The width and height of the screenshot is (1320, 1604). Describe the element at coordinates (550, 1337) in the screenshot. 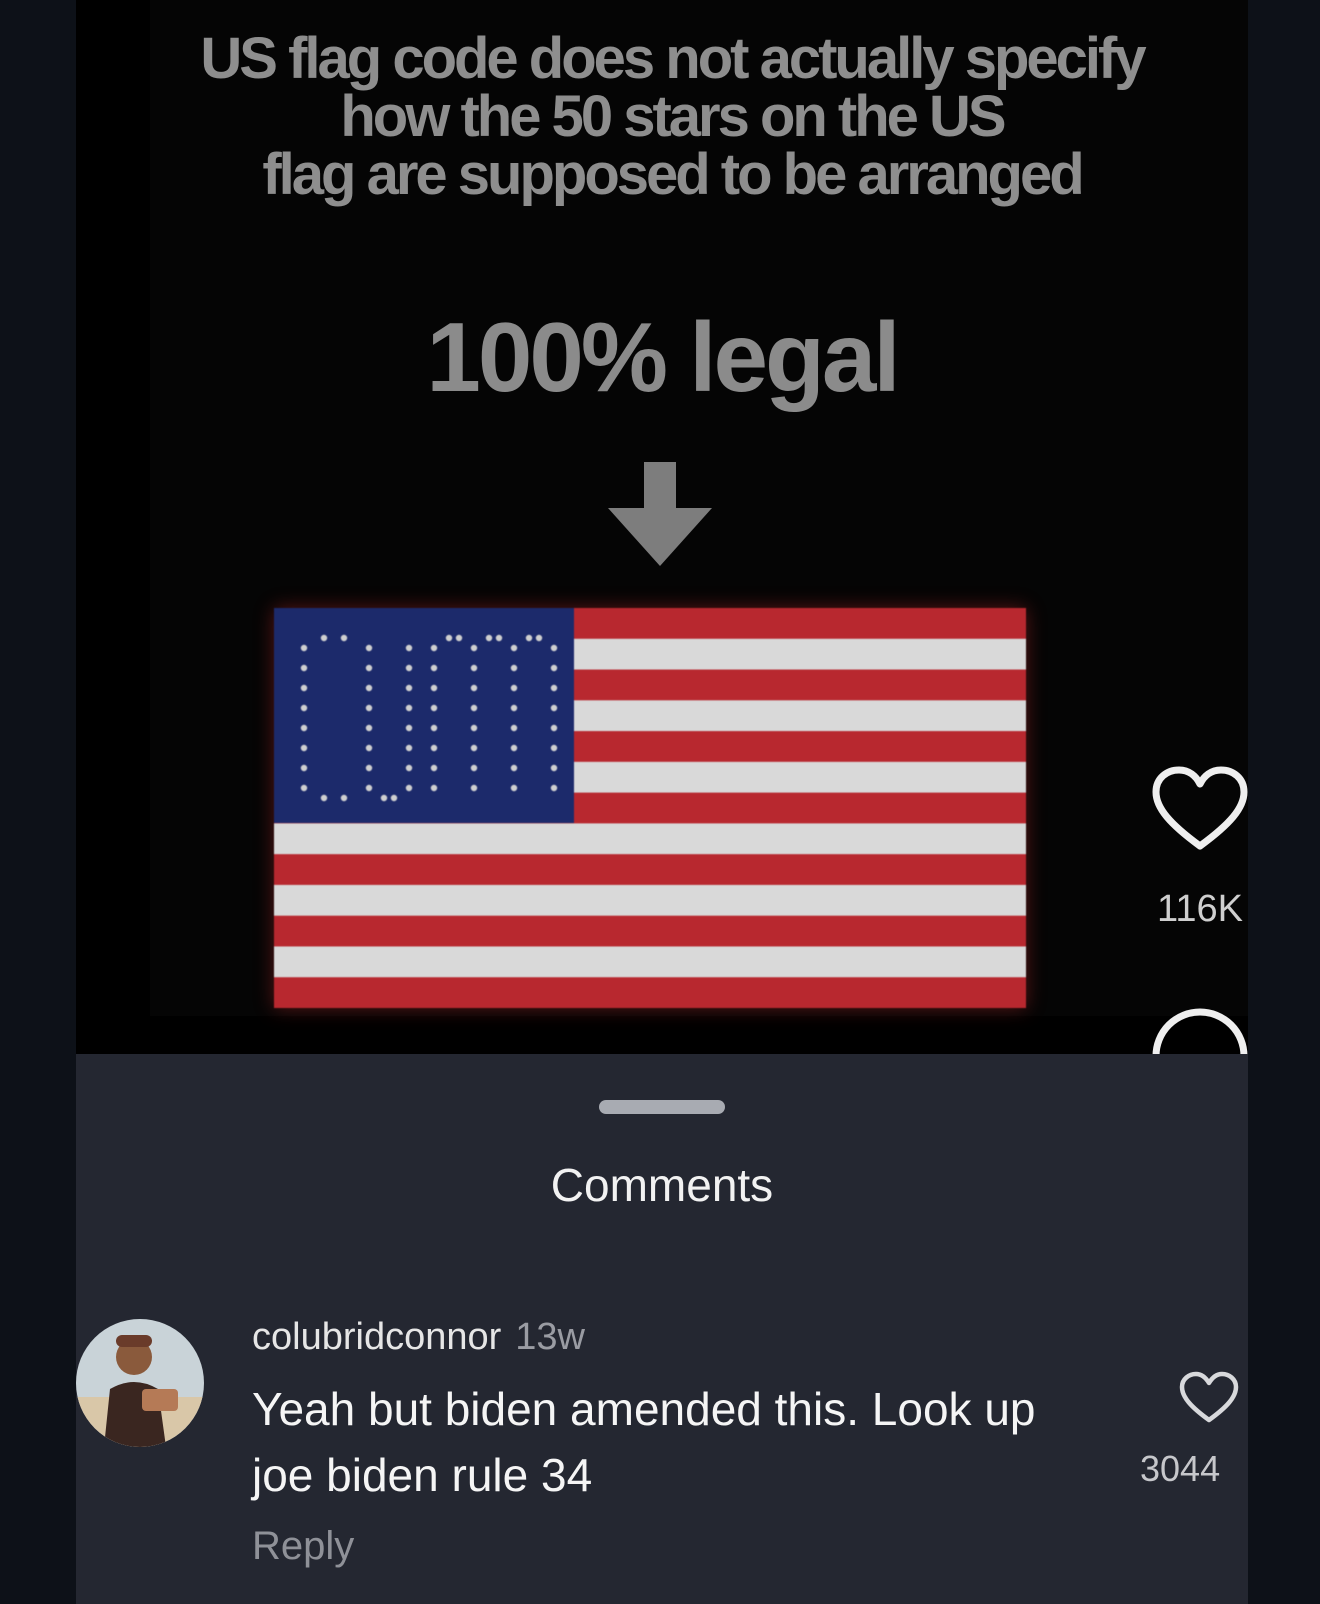

I see `comment-timestamp: 13w` at that location.